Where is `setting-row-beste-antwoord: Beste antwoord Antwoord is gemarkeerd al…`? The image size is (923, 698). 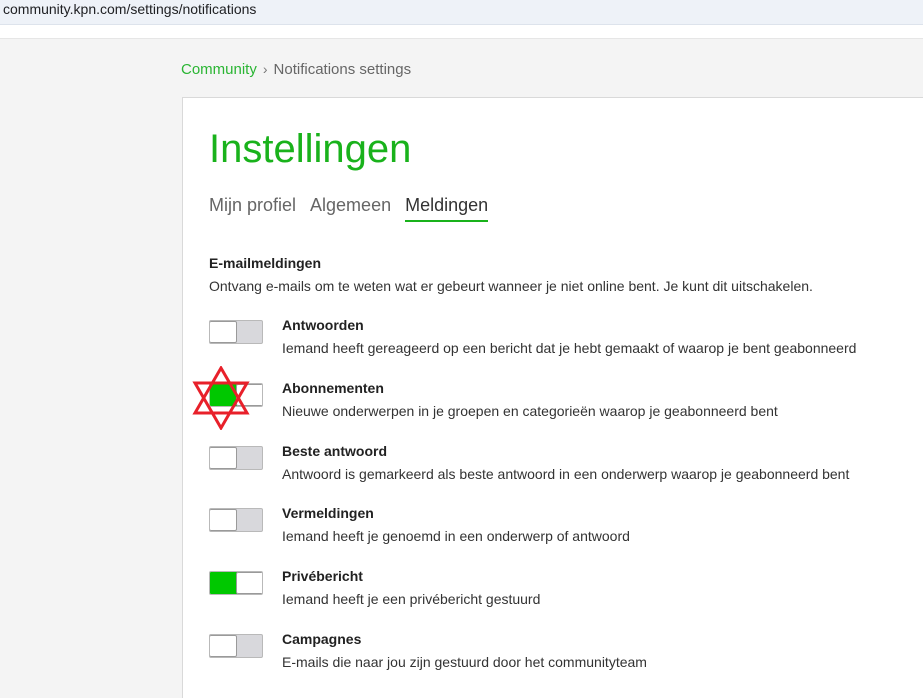 setting-row-beste-antwoord: Beste antwoord Antwoord is gemarkeerd al… is located at coordinates (566, 464).